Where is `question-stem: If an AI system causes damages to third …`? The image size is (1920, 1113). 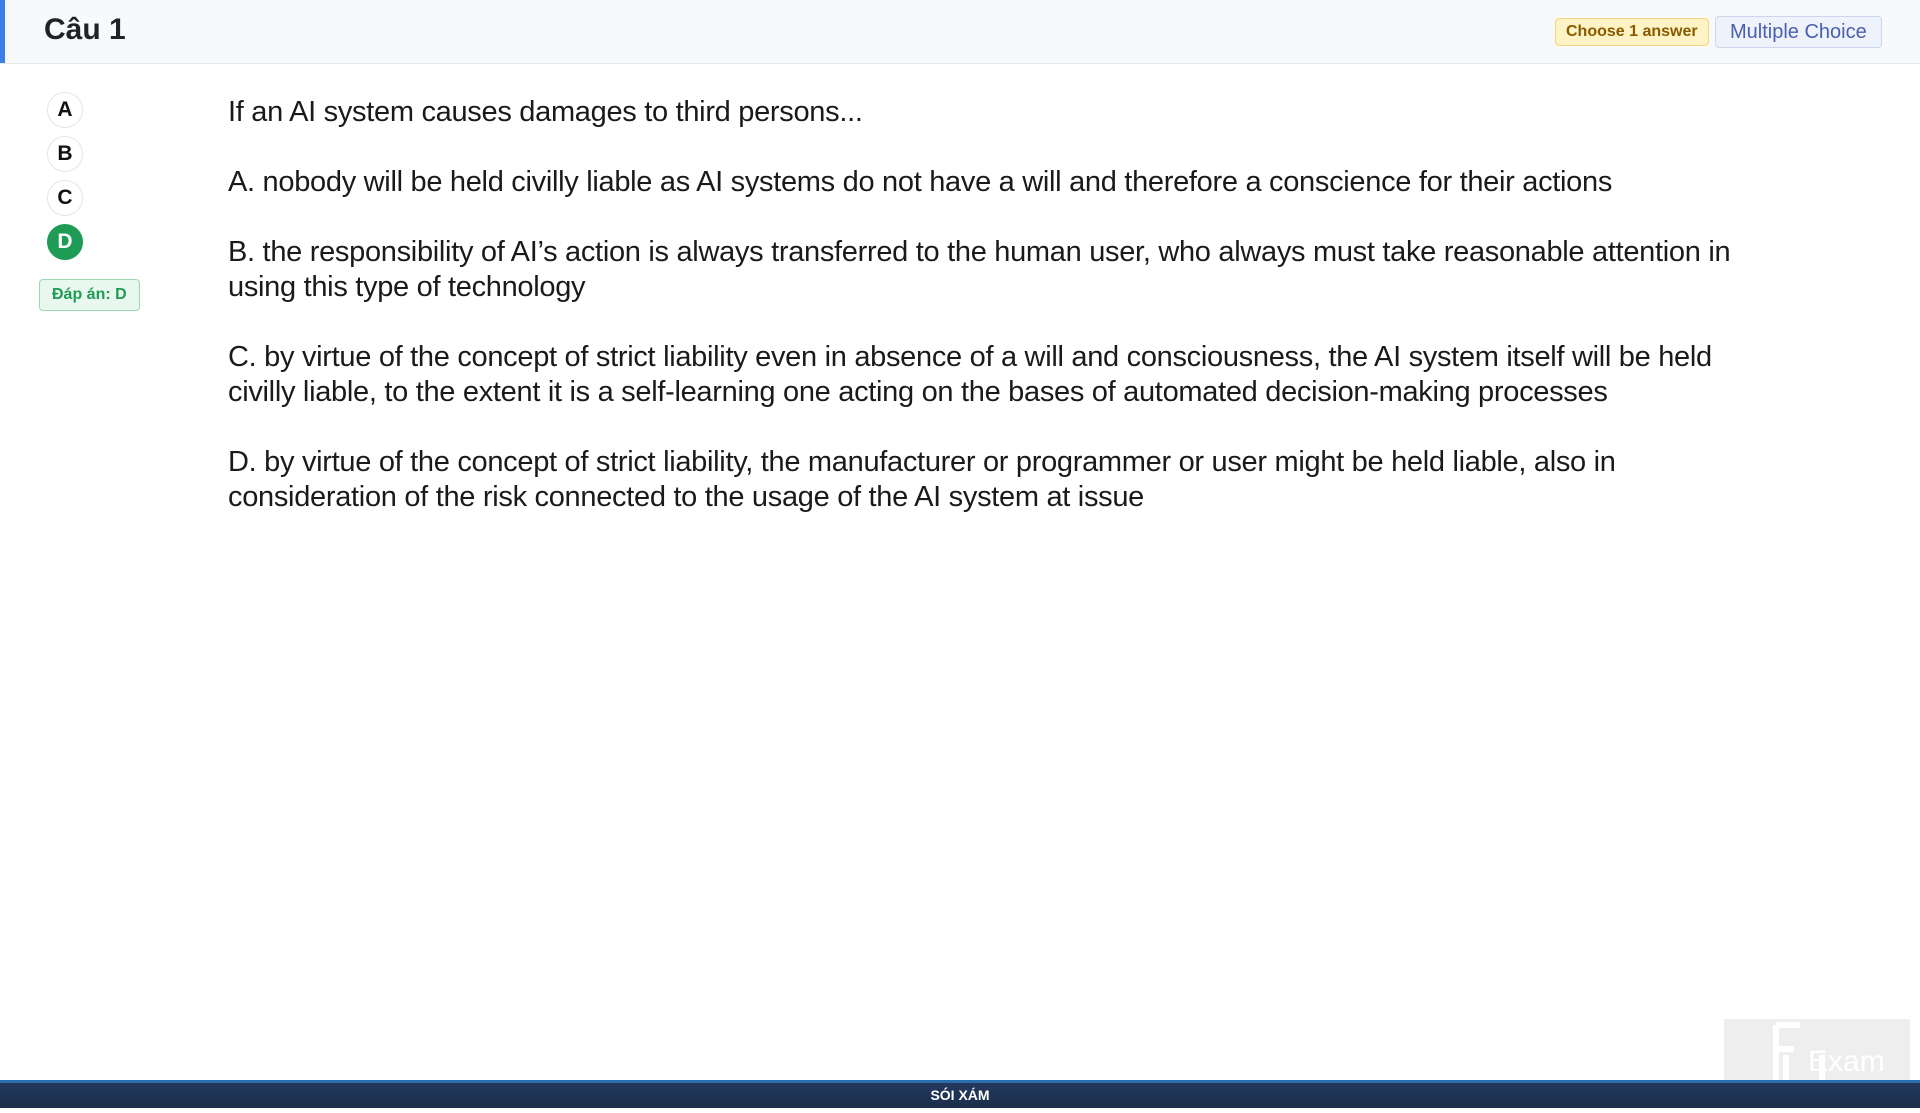 question-stem: If an AI system causes damages to third … is located at coordinates (545, 112).